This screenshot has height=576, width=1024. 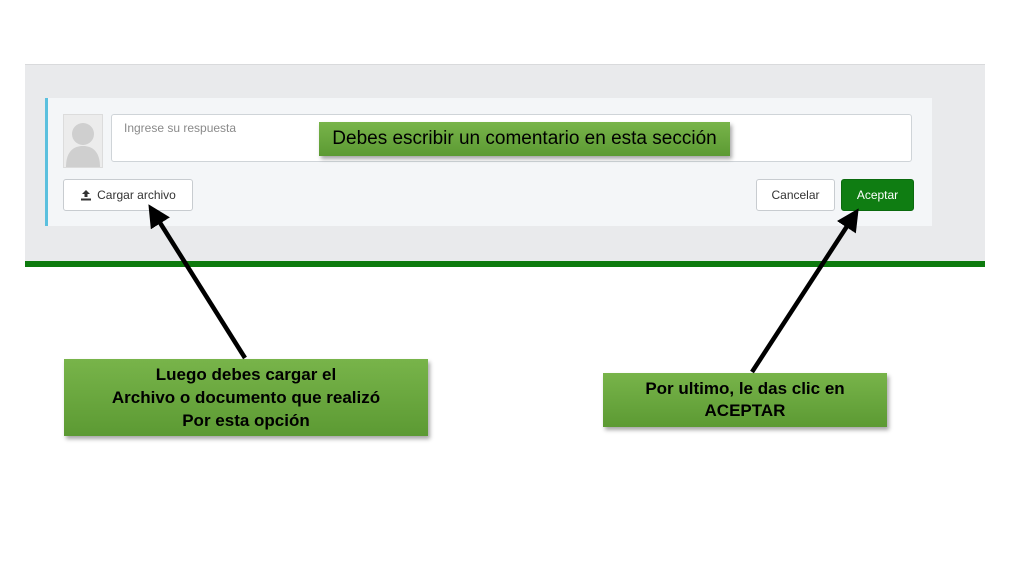 What do you see at coordinates (745, 410) in the screenshot?
I see `accept-hint-line: ACEPTAR` at bounding box center [745, 410].